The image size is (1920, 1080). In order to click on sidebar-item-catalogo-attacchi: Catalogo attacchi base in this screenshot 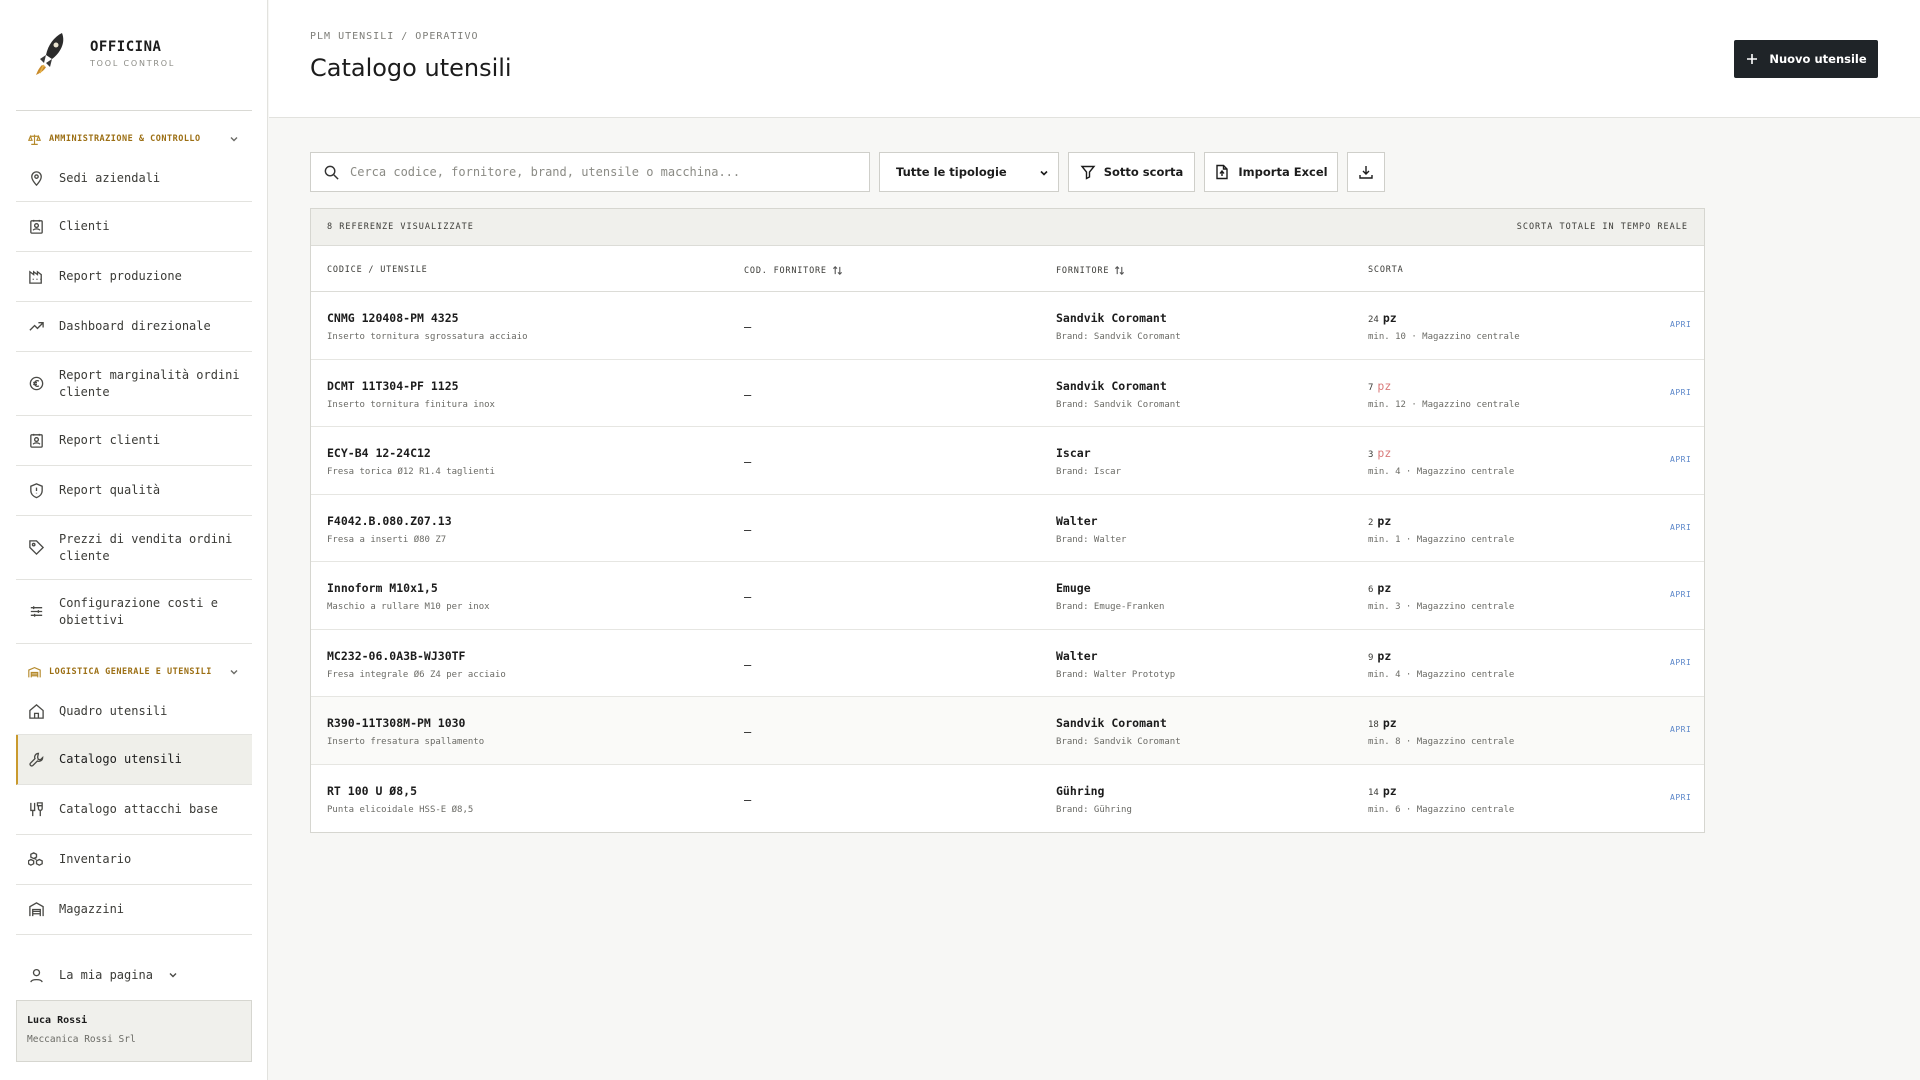, I will do `click(134, 810)`.